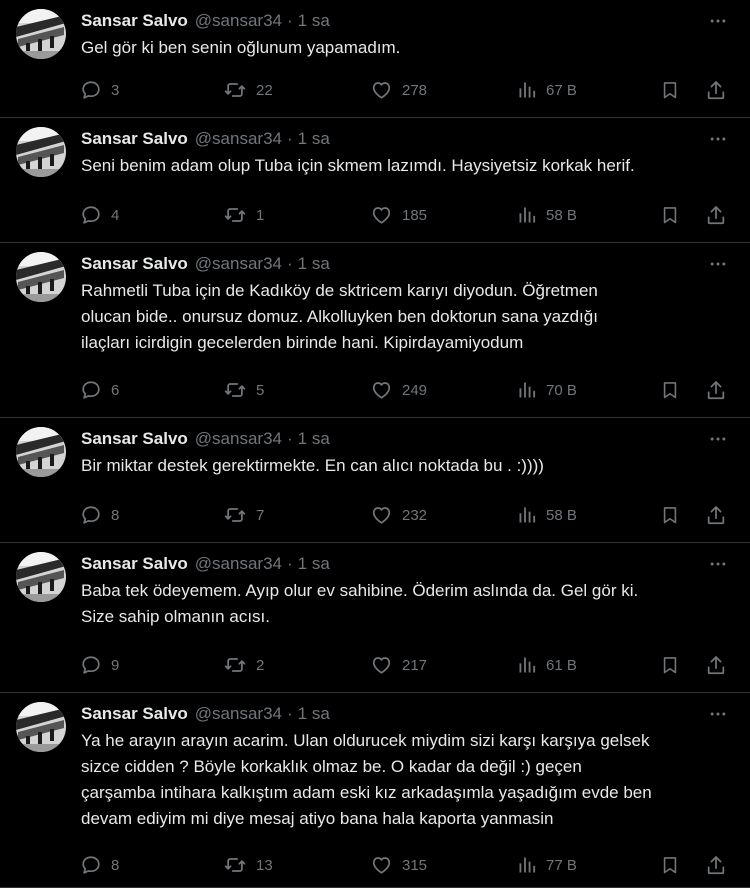 The image size is (750, 888). What do you see at coordinates (398, 390) in the screenshot?
I see `like-button: 249` at bounding box center [398, 390].